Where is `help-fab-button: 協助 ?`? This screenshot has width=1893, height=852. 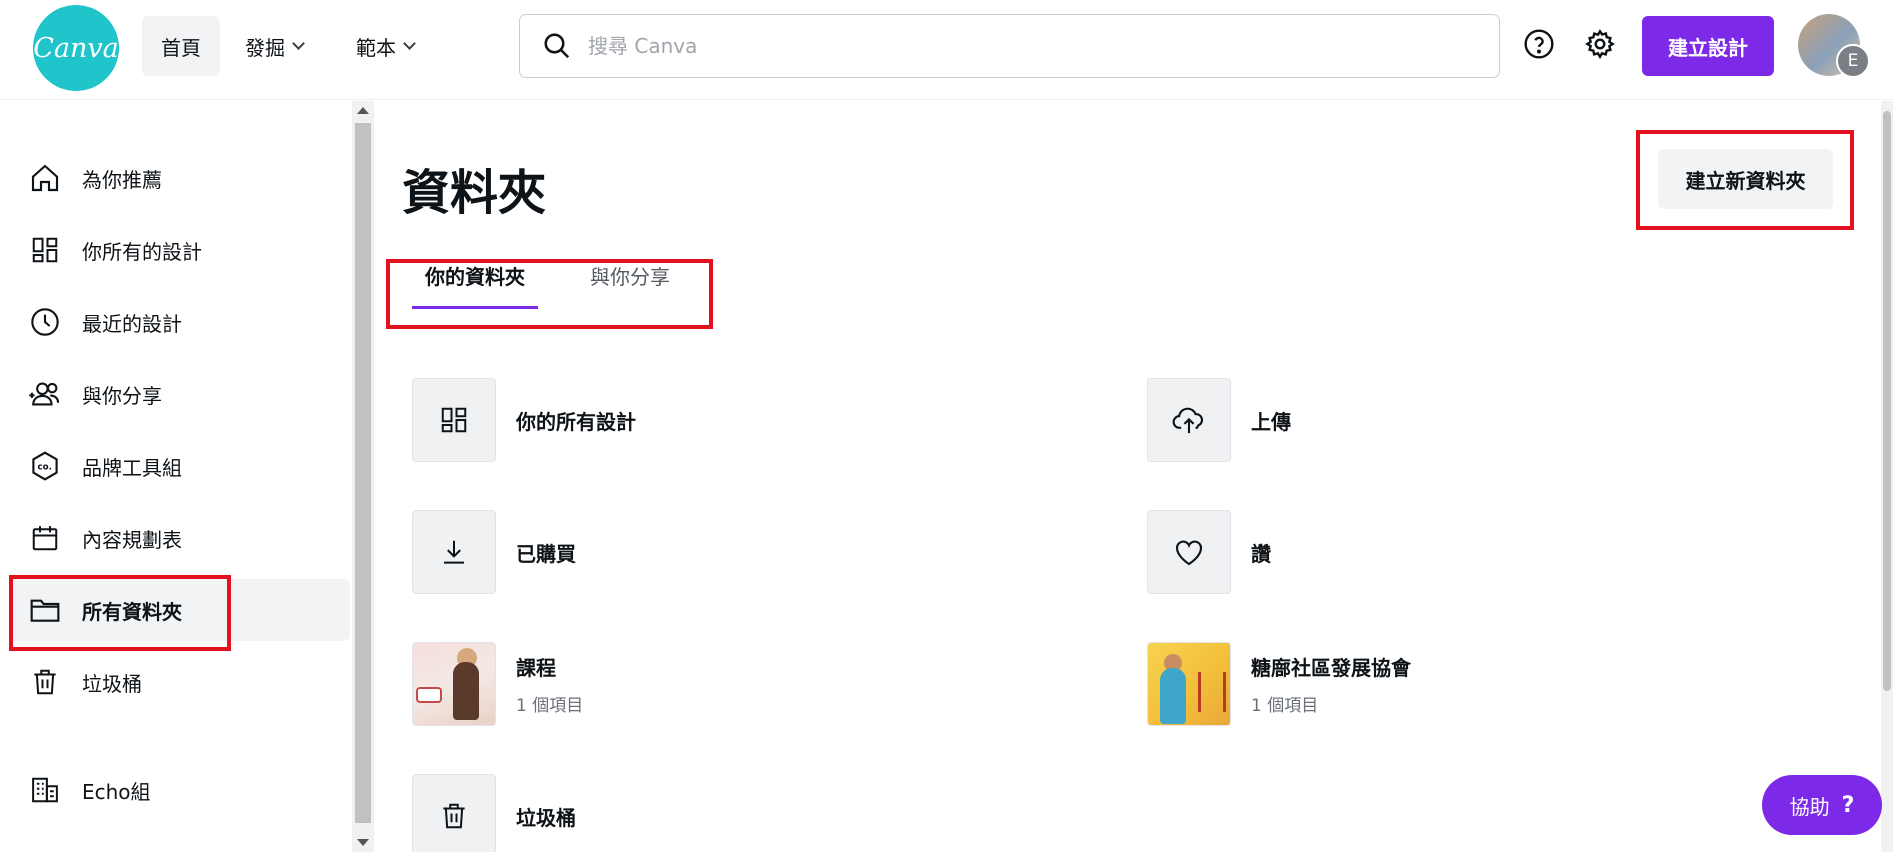
help-fab-button: 協助 ? is located at coordinates (1822, 805).